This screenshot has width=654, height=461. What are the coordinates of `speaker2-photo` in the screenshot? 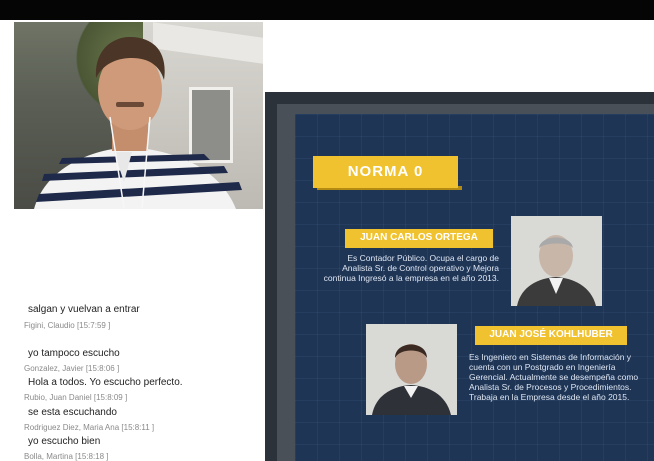 It's located at (411, 369).